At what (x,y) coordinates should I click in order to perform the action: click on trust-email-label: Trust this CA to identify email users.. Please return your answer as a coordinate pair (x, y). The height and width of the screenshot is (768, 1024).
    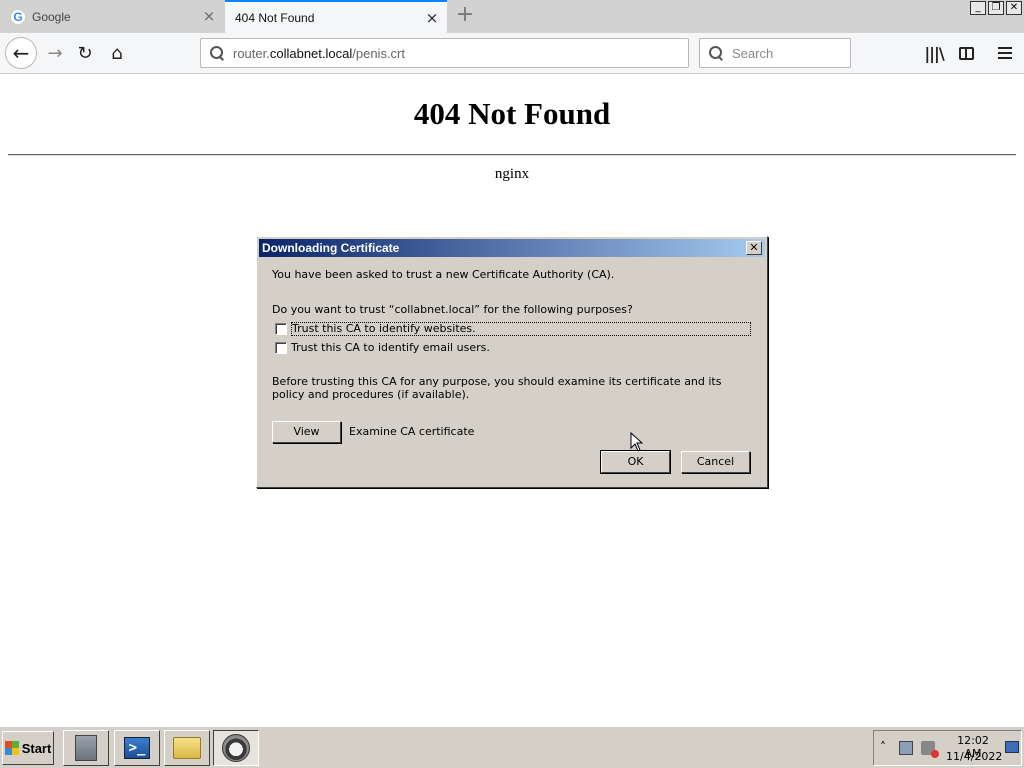
    Looking at the image, I should click on (390, 347).